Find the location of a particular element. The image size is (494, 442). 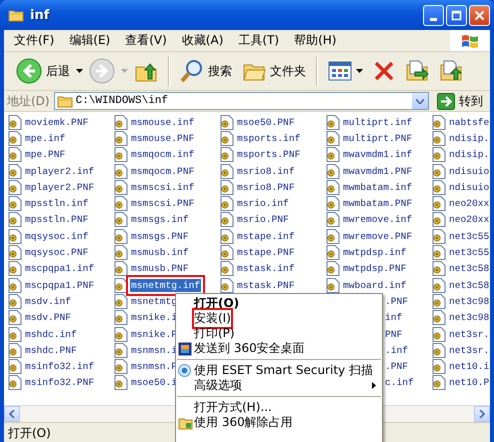

address-label: 地址(D) is located at coordinates (28, 101).